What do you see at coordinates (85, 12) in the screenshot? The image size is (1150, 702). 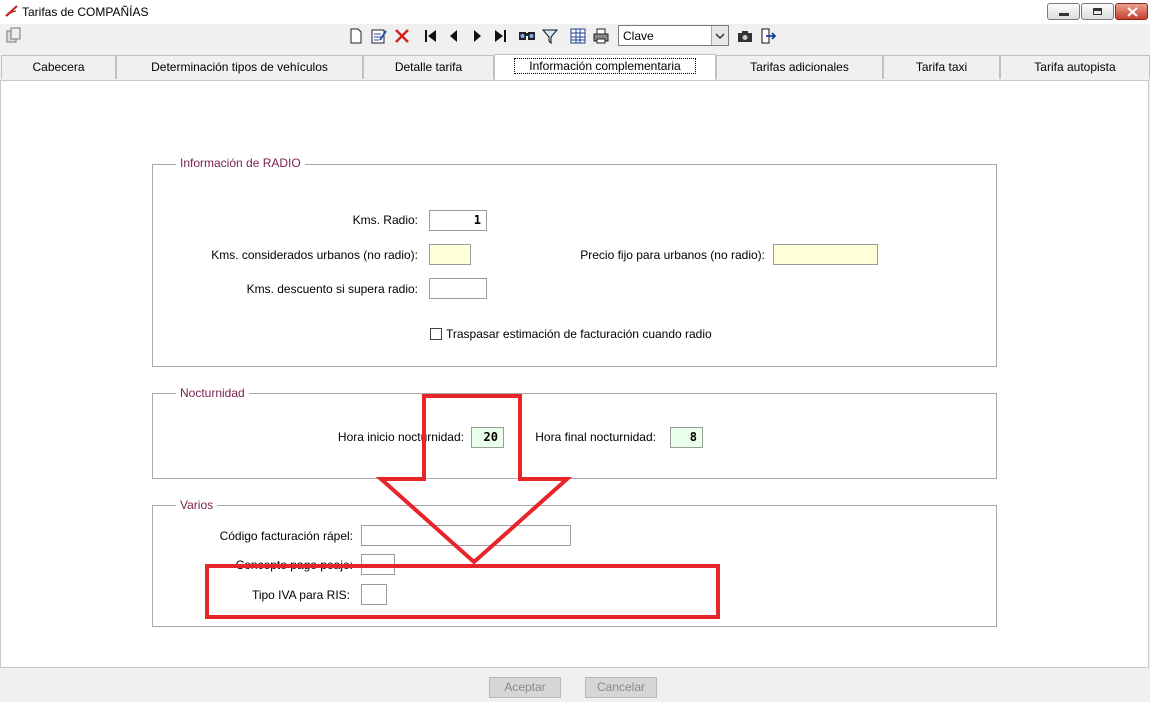 I see `window-title: Tarifas de COMPAÑÍAS` at bounding box center [85, 12].